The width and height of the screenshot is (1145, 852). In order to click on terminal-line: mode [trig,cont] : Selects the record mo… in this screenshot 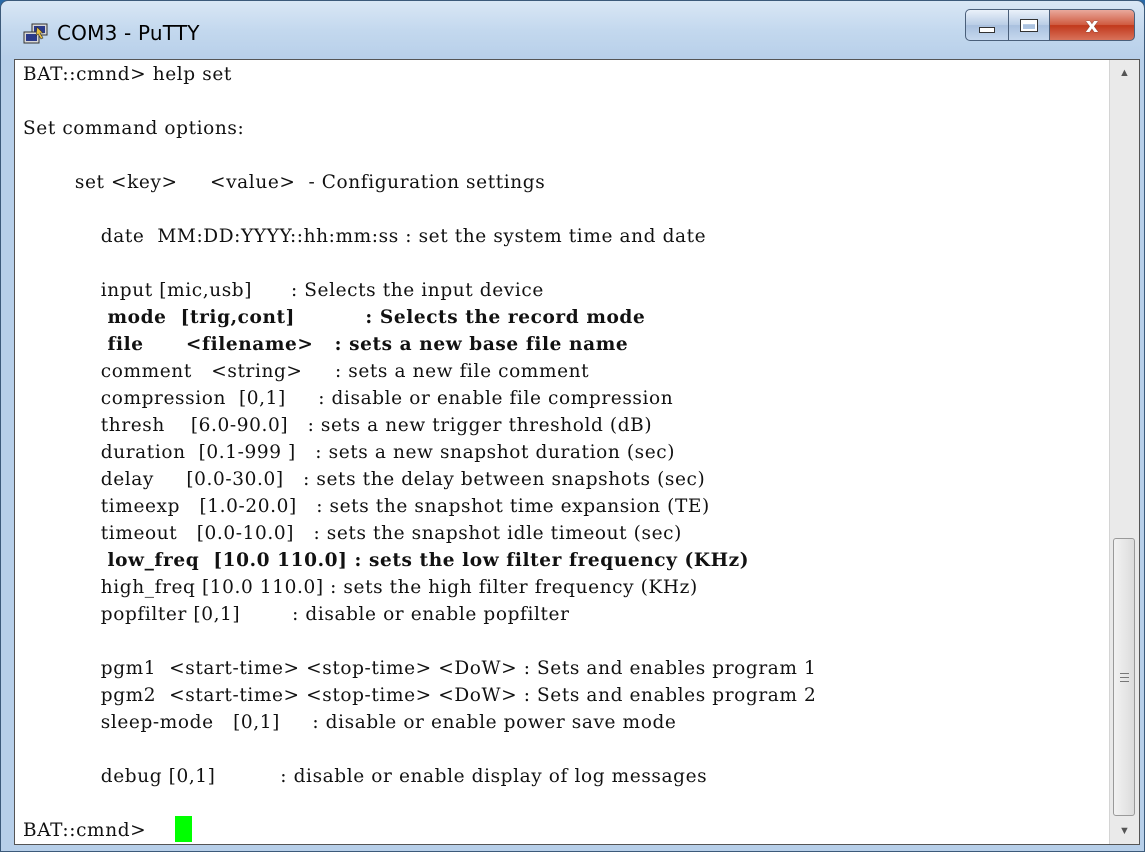, I will do `click(334, 317)`.